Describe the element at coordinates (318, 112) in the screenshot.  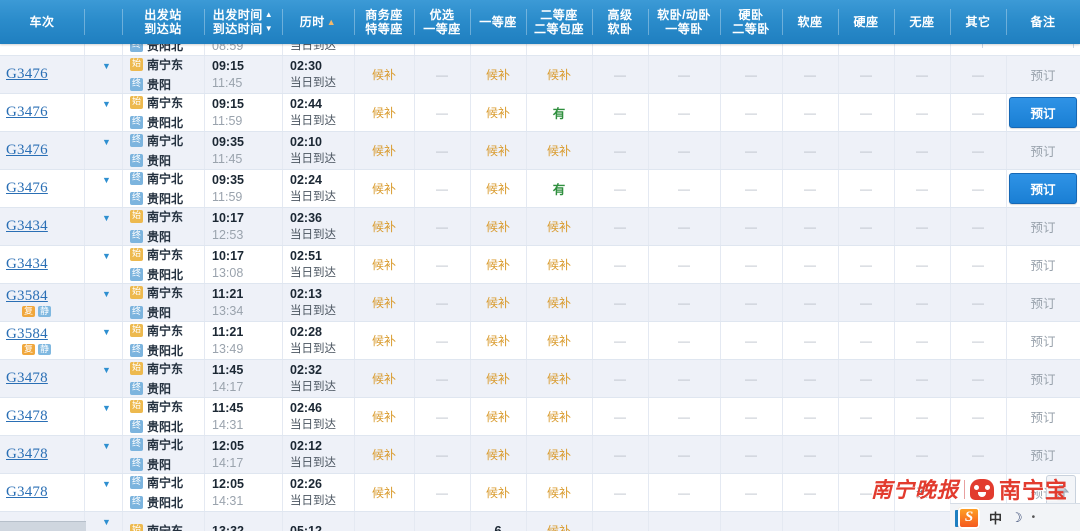
I see `cell-duration: 02:44 当日到达` at that location.